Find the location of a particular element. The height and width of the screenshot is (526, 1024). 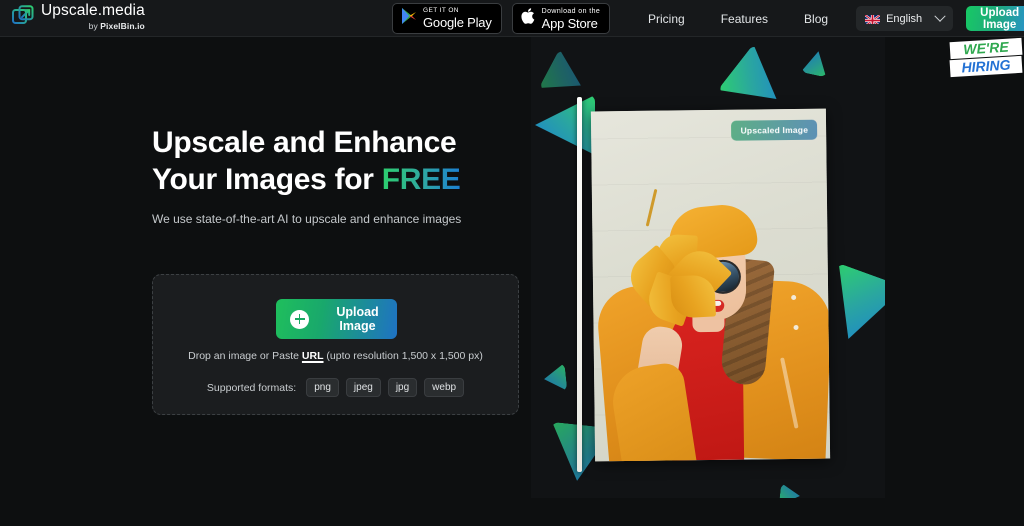

google-play-small-label: GET IT ON is located at coordinates (441, 10).